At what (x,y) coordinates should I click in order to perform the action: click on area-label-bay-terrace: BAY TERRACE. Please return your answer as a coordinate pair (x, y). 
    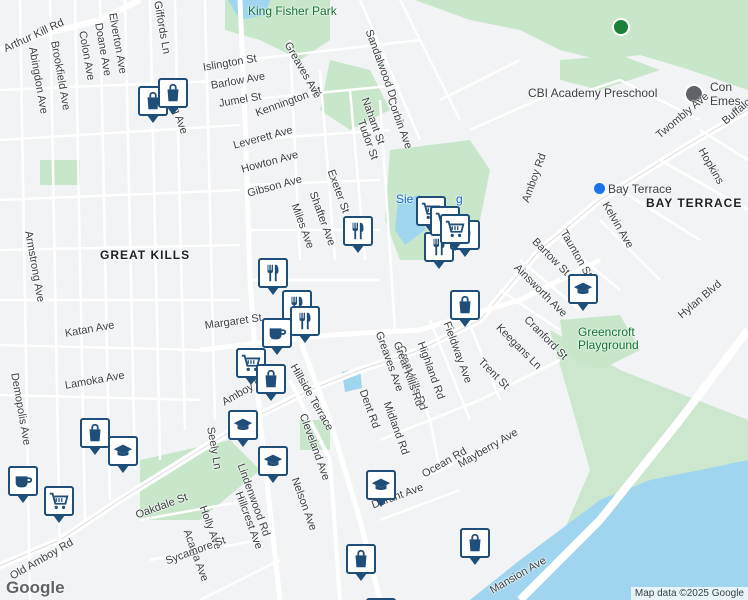
    Looking at the image, I should click on (694, 203).